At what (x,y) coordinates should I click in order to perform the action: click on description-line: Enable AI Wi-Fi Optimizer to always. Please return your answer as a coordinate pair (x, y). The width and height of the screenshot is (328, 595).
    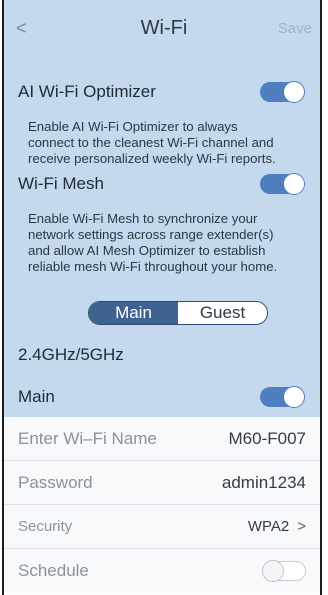
    Looking at the image, I should click on (133, 126).